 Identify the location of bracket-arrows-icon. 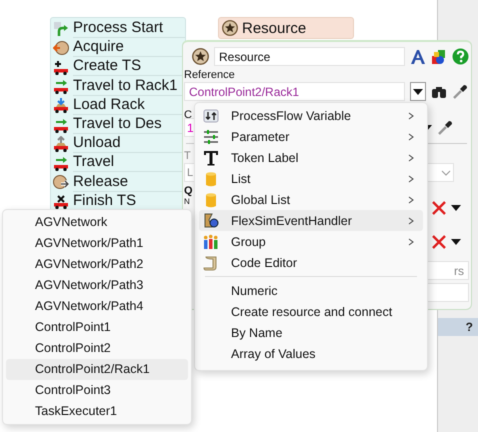
(211, 116).